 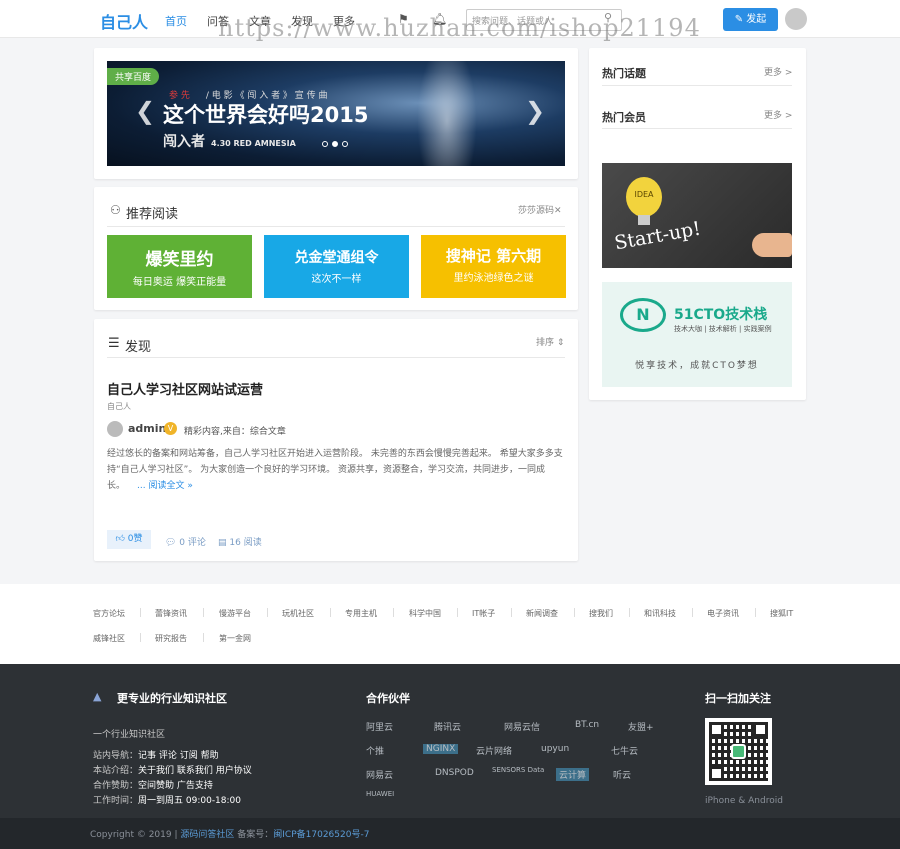 What do you see at coordinates (622, 774) in the screenshot?
I see `partner-logo: 听云` at bounding box center [622, 774].